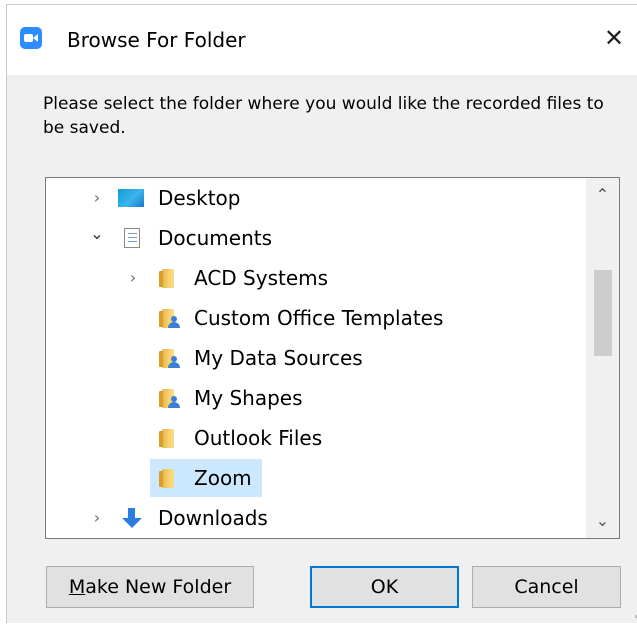 The height and width of the screenshot is (625, 637). Describe the element at coordinates (156, 40) in the screenshot. I see `window-title: Browse For Folder` at that location.